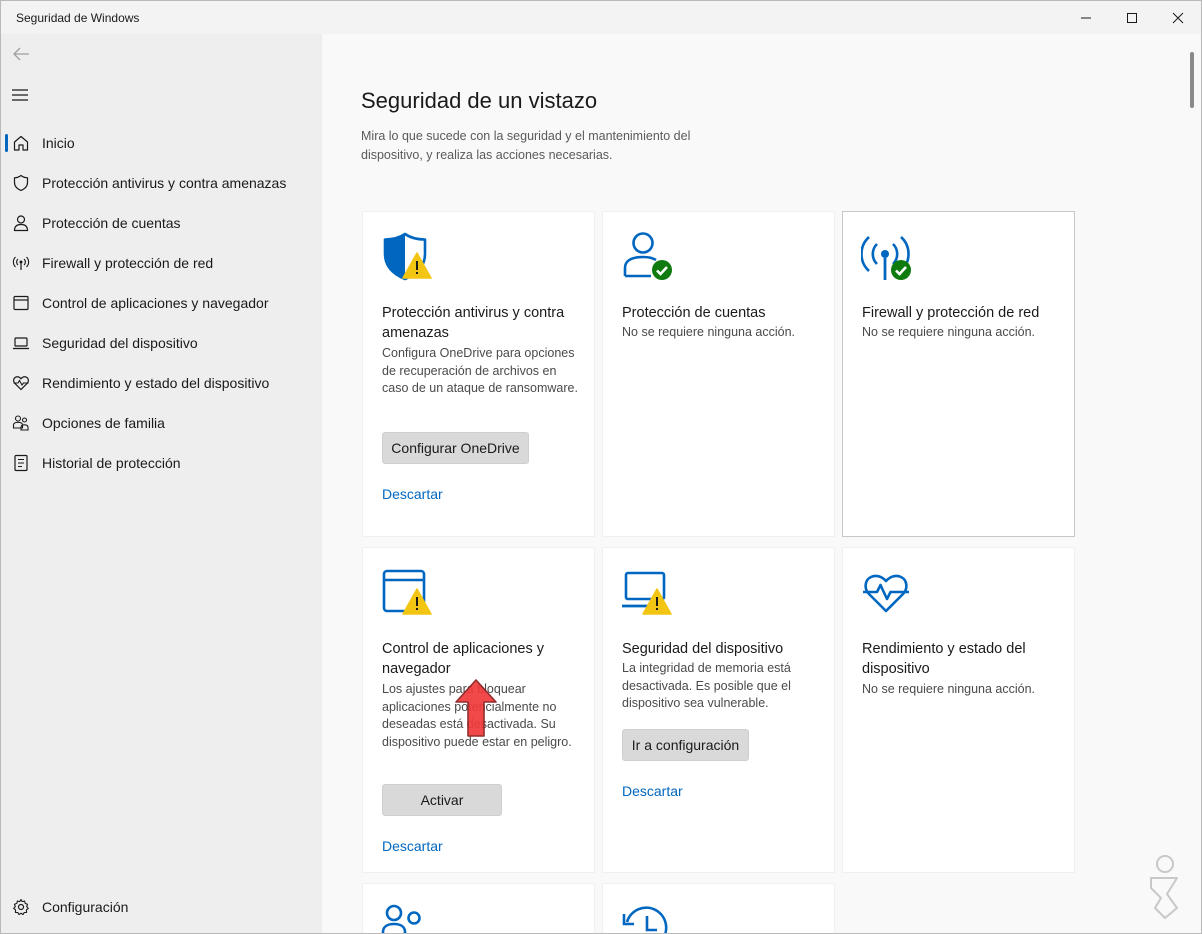 This screenshot has width=1202, height=934. I want to click on sidebar-item-label: Control de aplicaciones y navegador, so click(155, 303).